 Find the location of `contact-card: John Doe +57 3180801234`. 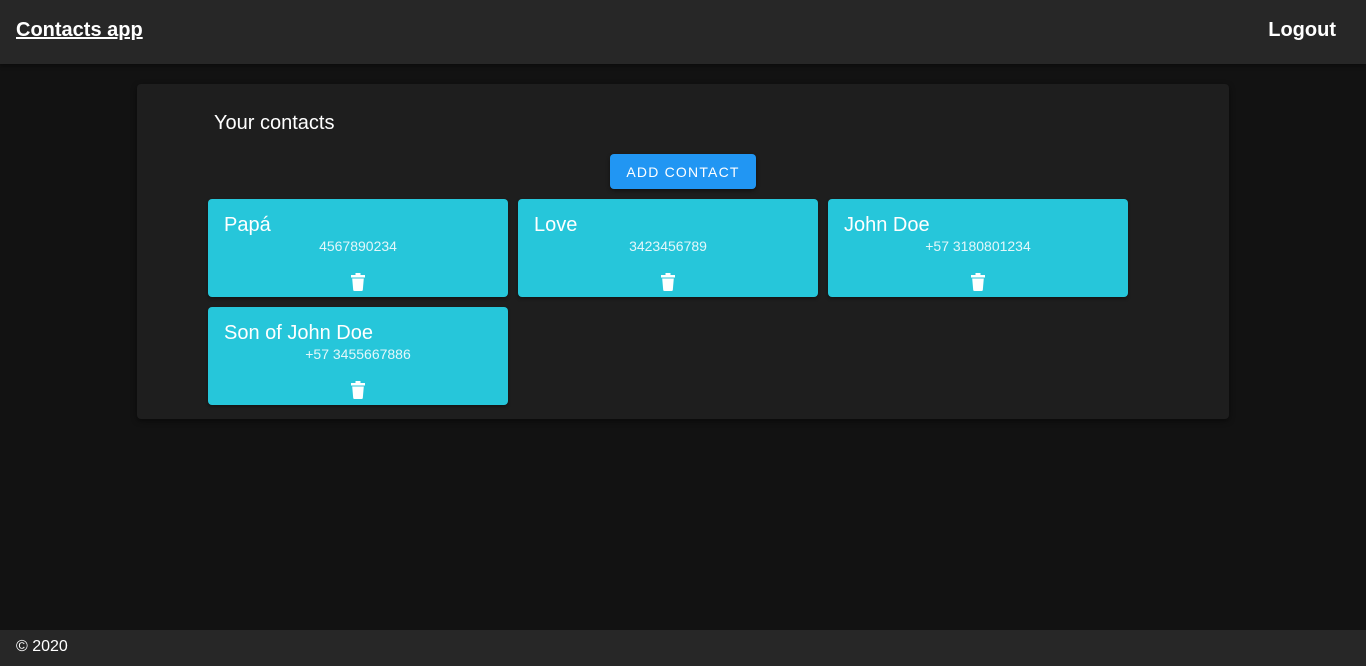

contact-card: John Doe +57 3180801234 is located at coordinates (978, 248).